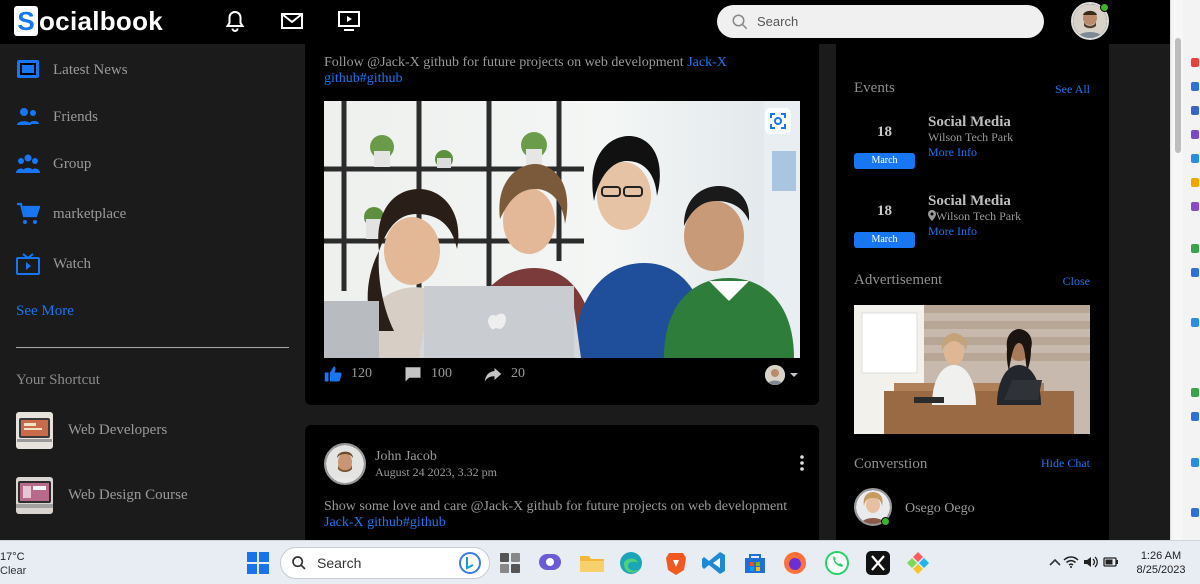  Describe the element at coordinates (292, 21) in the screenshot. I see `inbox-mail-icon` at that location.